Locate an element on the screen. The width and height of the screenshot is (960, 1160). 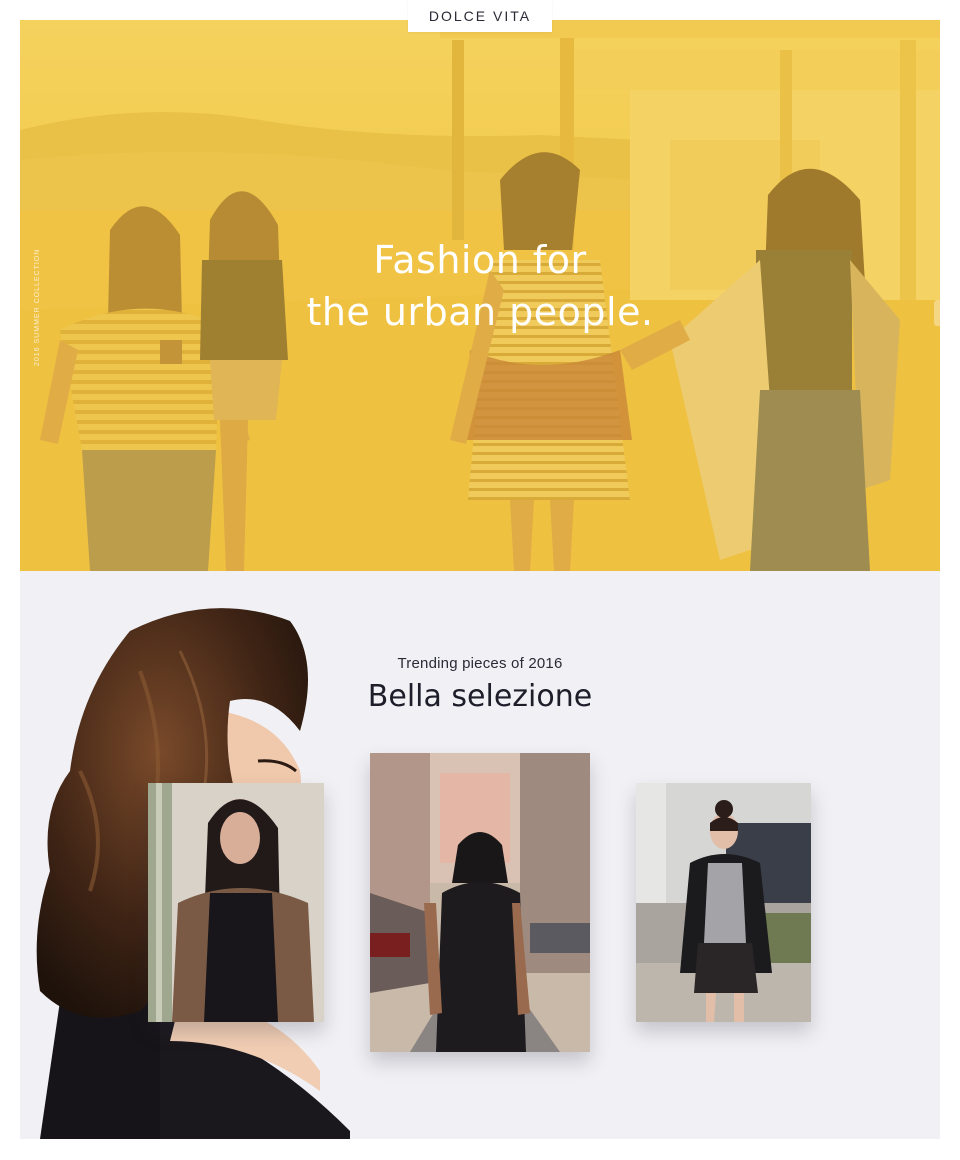
logo-tab: DOLCE VITA is located at coordinates (480, 16).